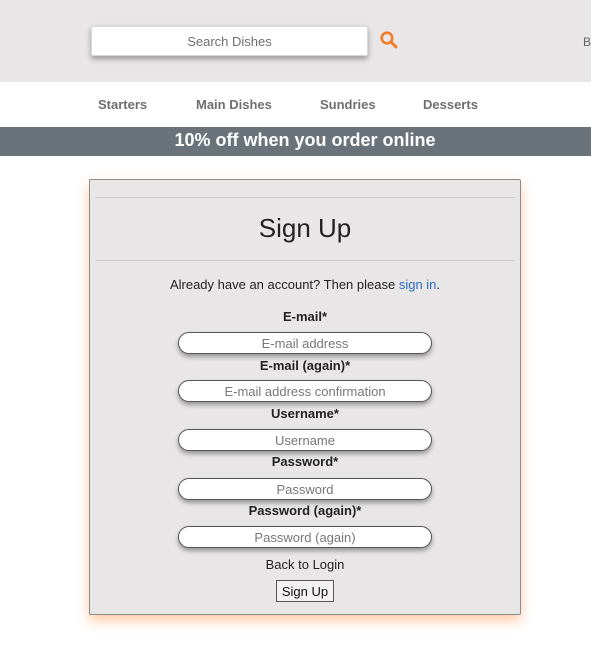  What do you see at coordinates (305, 197) in the screenshot?
I see `top-divider` at bounding box center [305, 197].